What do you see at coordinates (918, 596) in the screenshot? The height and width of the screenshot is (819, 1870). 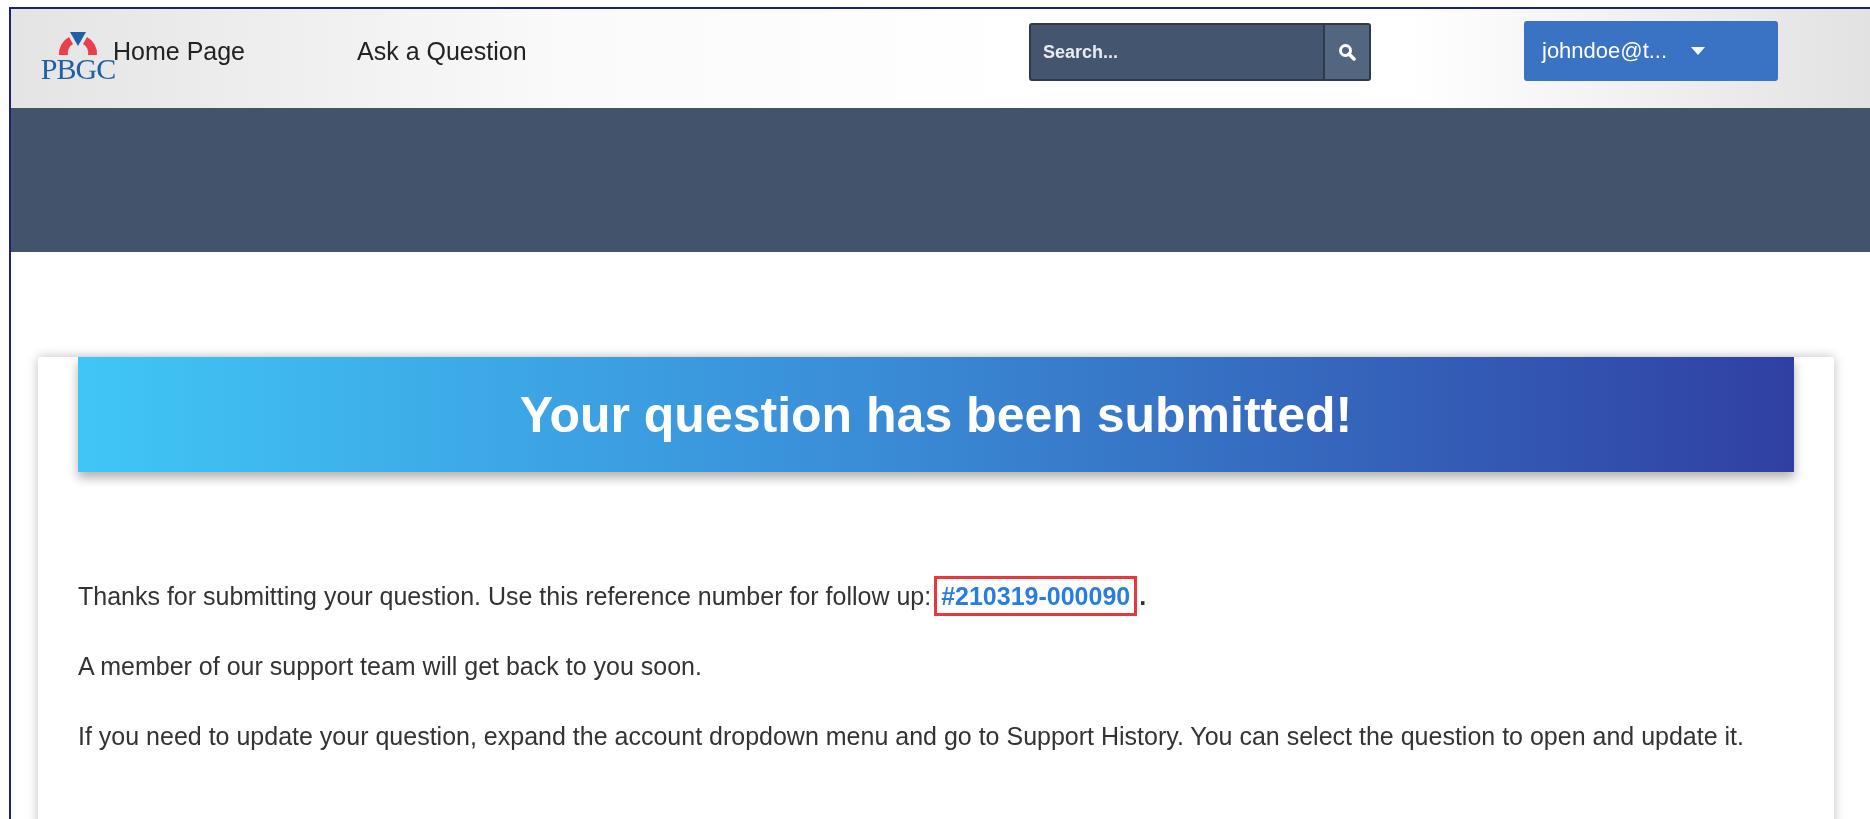 I see `confirmation-message: Thanks for submitting your question. Use this reference number for follow up: #210319-000090 .` at bounding box center [918, 596].